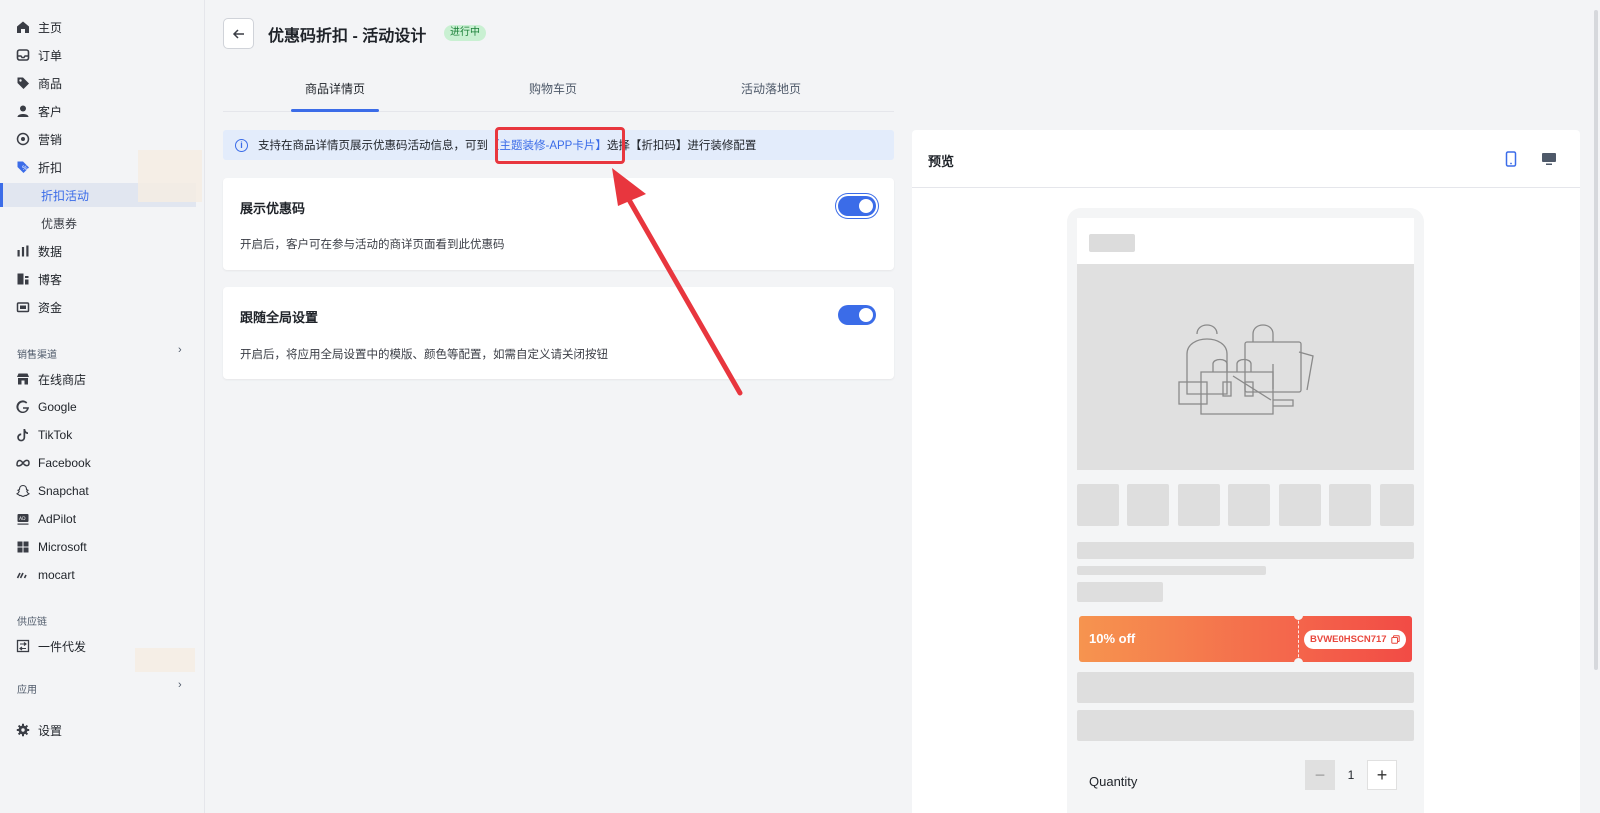  What do you see at coordinates (335, 110) in the screenshot?
I see `active-tab-indicator` at bounding box center [335, 110].